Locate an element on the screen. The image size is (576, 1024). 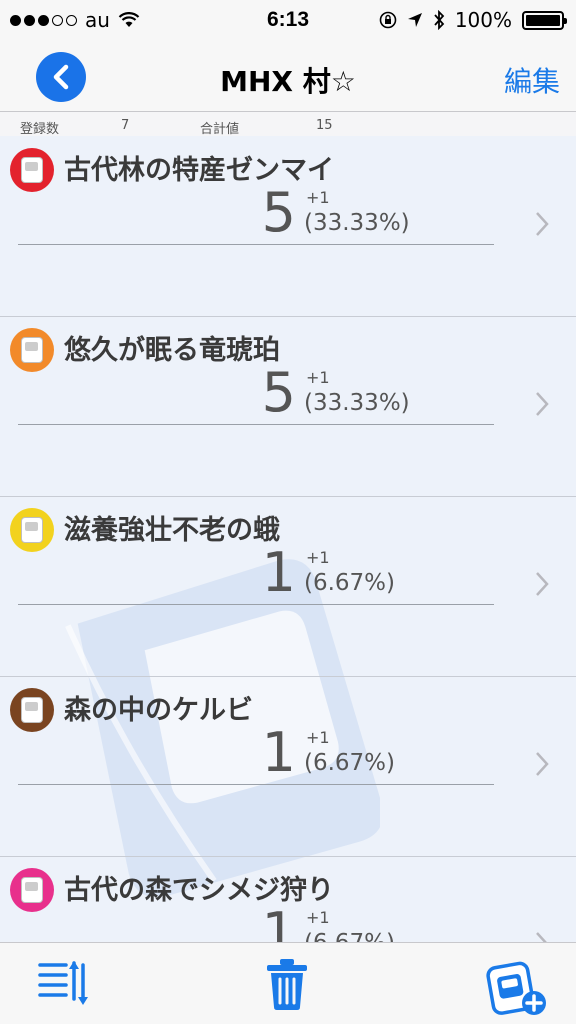
status-right: 100% is located at coordinates (473, 20).